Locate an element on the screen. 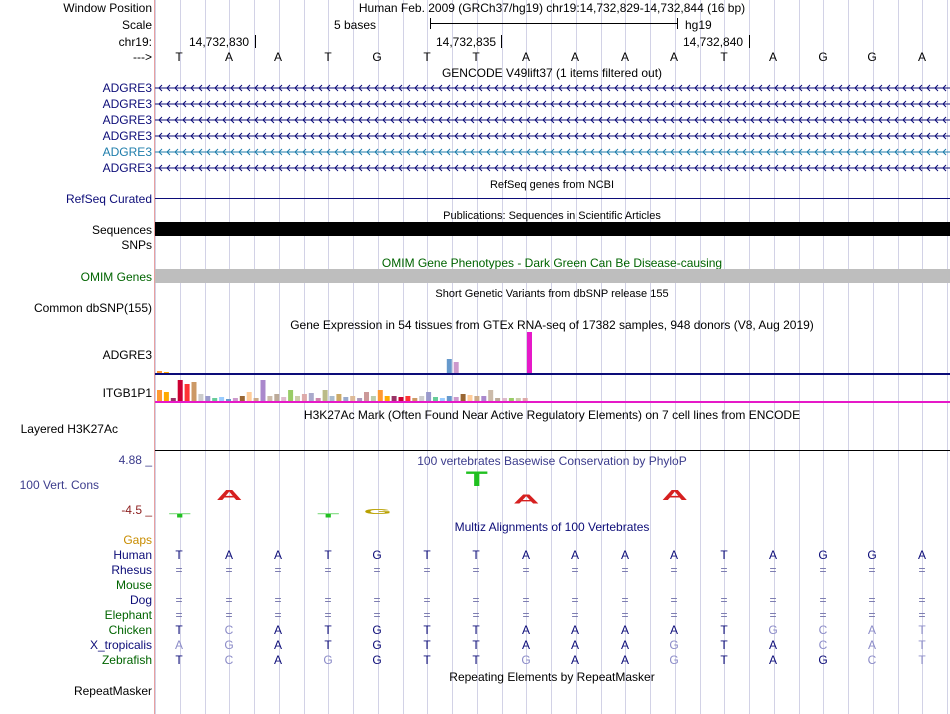  species-label-human: Human is located at coordinates (132, 555).